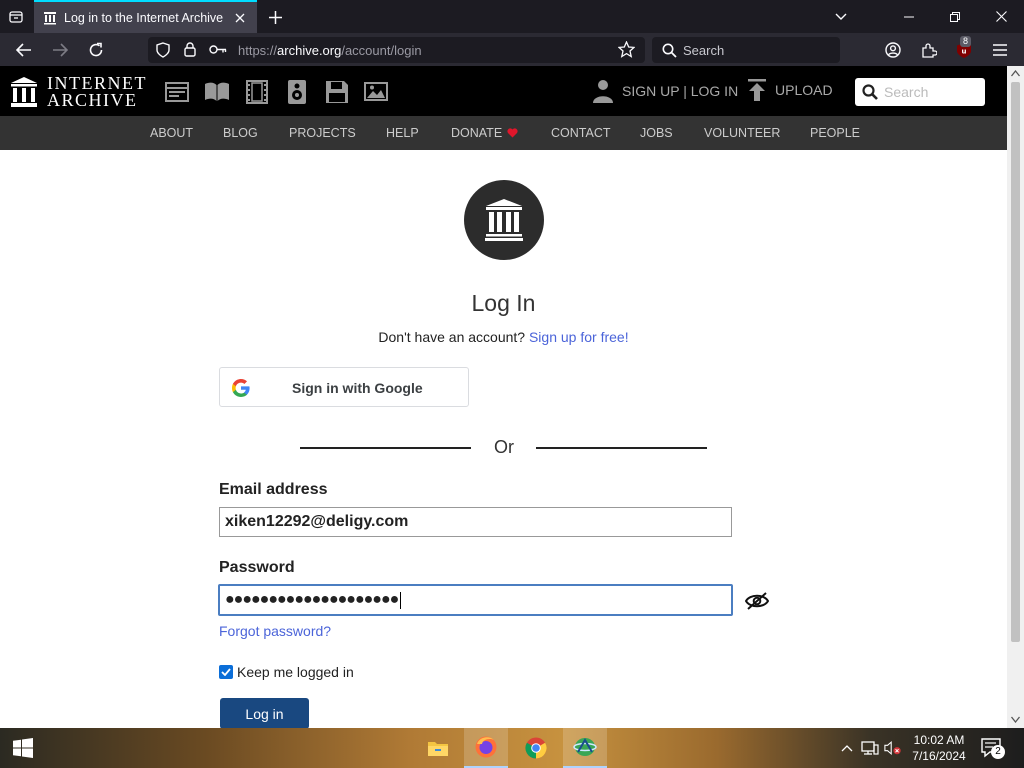  Describe the element at coordinates (486, 748) in the screenshot. I see `firefox-icon` at that location.